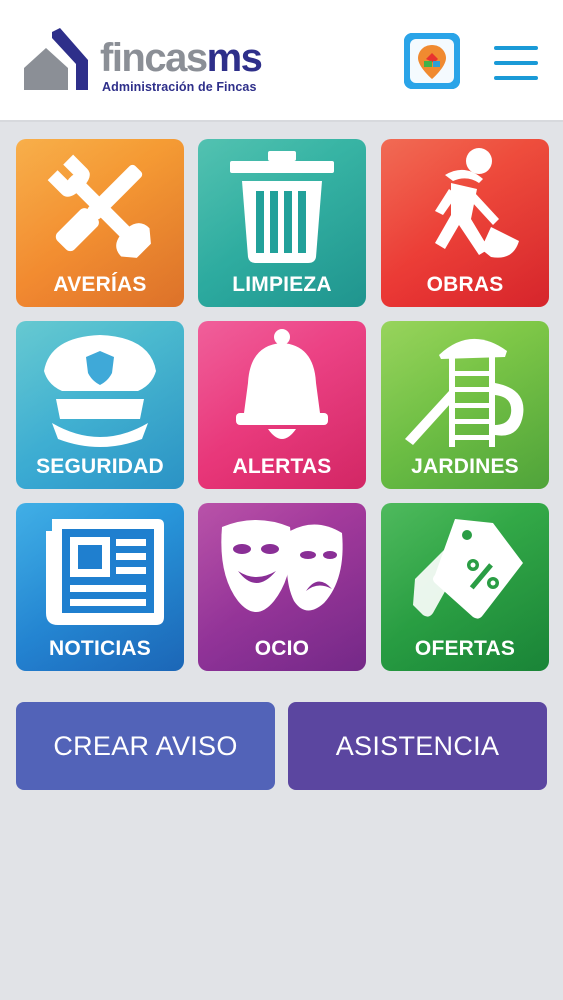  I want to click on playground-icon, so click(464, 392).